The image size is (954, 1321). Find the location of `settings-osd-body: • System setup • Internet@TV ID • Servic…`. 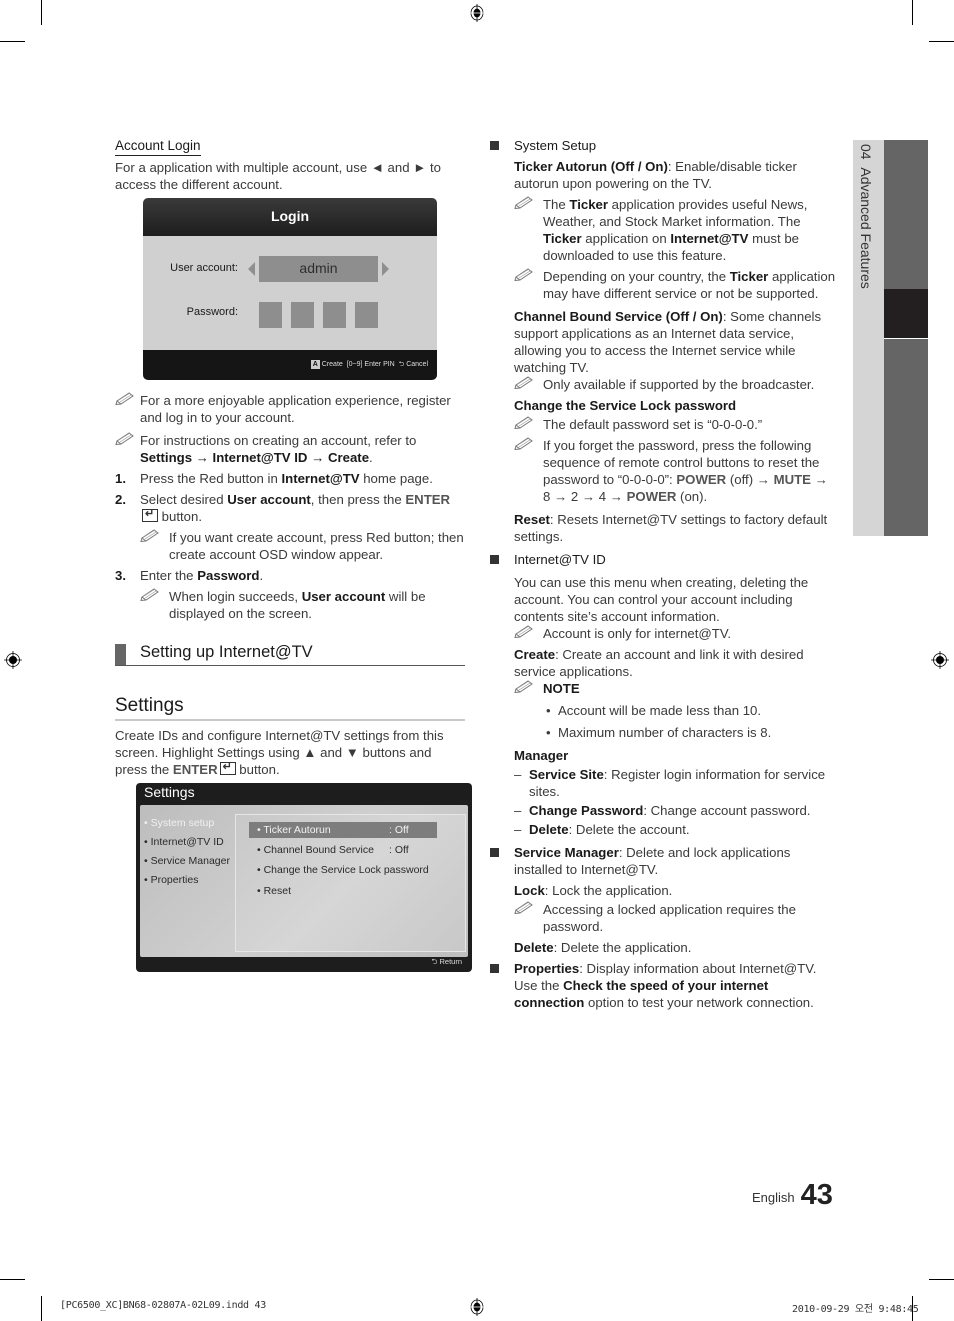

settings-osd-body: • System setup • Internet@TV ID • Servic… is located at coordinates (304, 881).